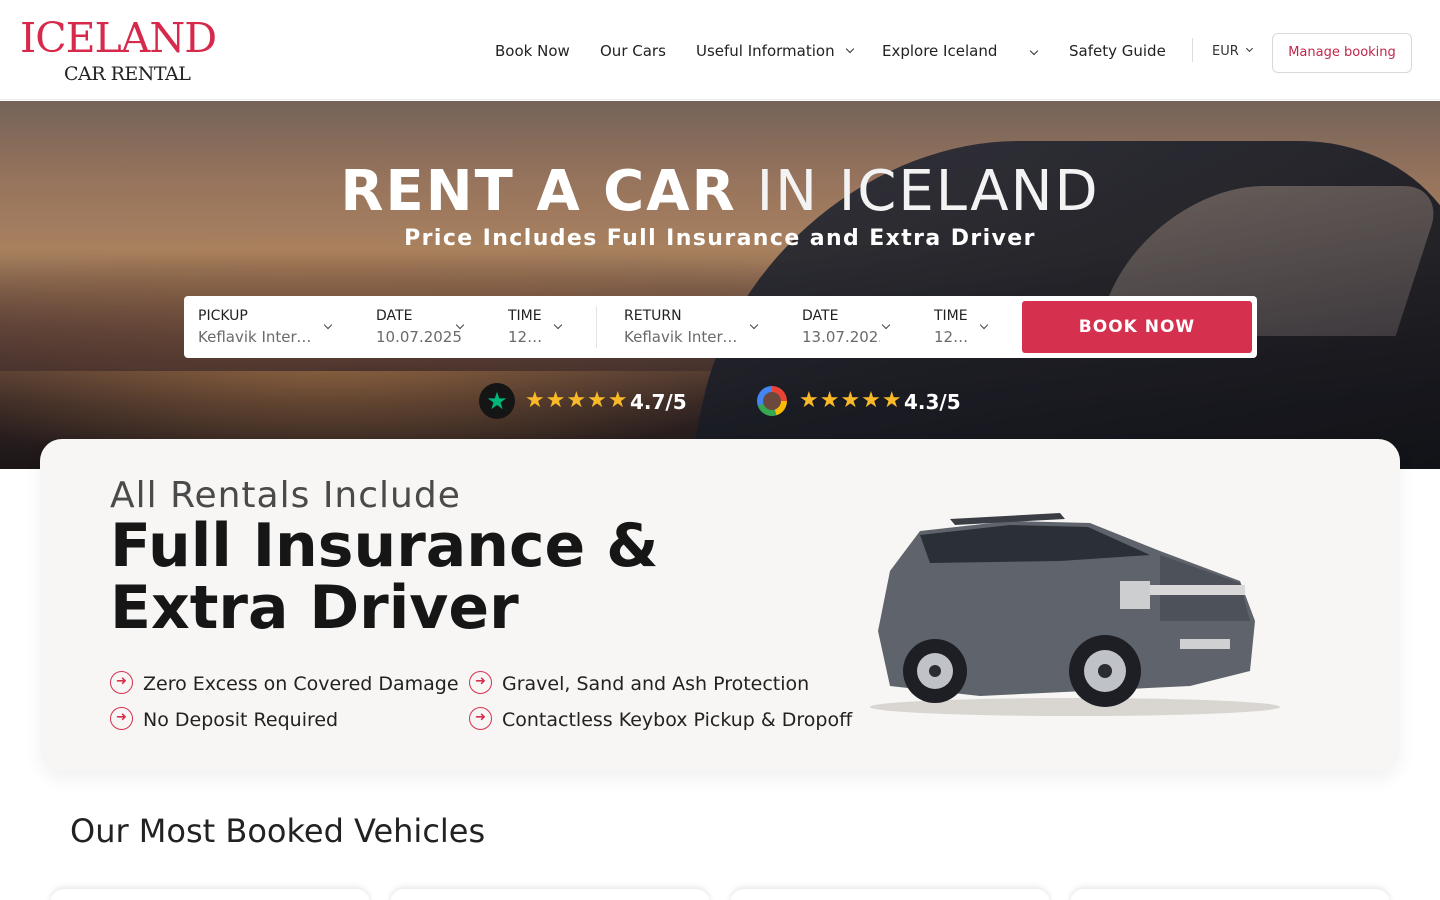 The image size is (1440, 900). Describe the element at coordinates (497, 401) in the screenshot. I see `trustpilot-star-icon: ★` at that location.